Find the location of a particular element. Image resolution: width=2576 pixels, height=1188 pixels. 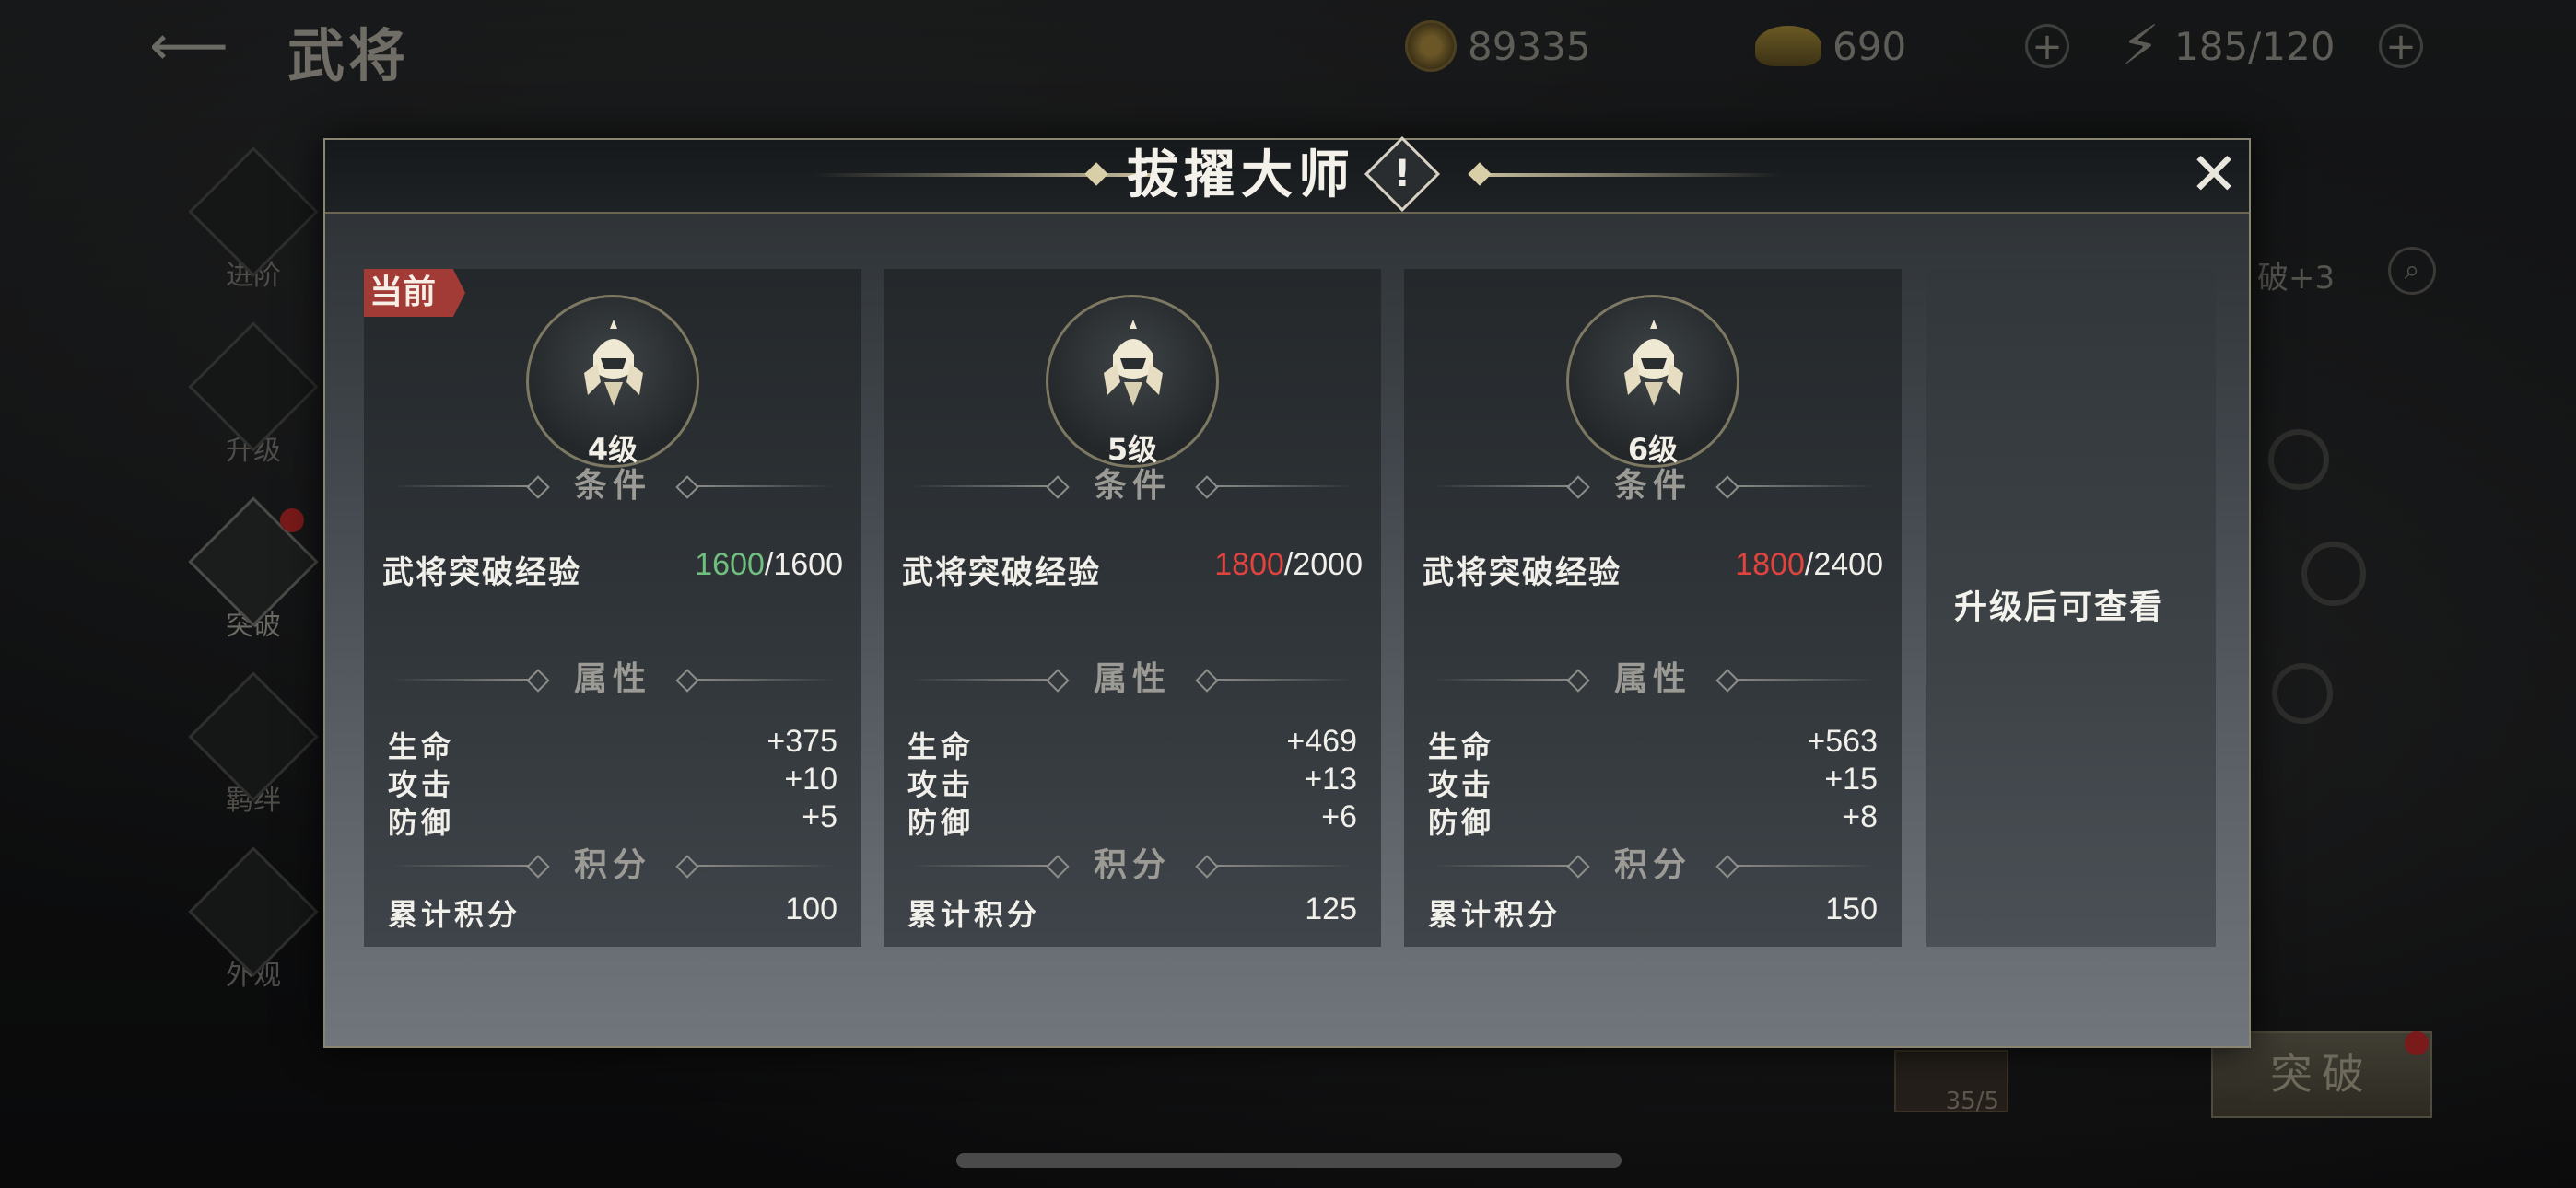

stat-row-hp: 生命 +375 is located at coordinates (612, 745).